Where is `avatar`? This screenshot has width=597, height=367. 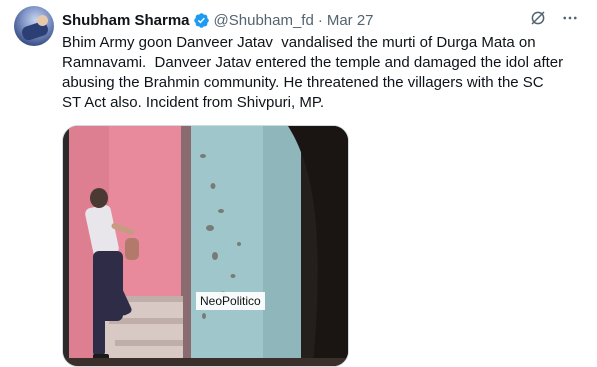 avatar is located at coordinates (34, 26).